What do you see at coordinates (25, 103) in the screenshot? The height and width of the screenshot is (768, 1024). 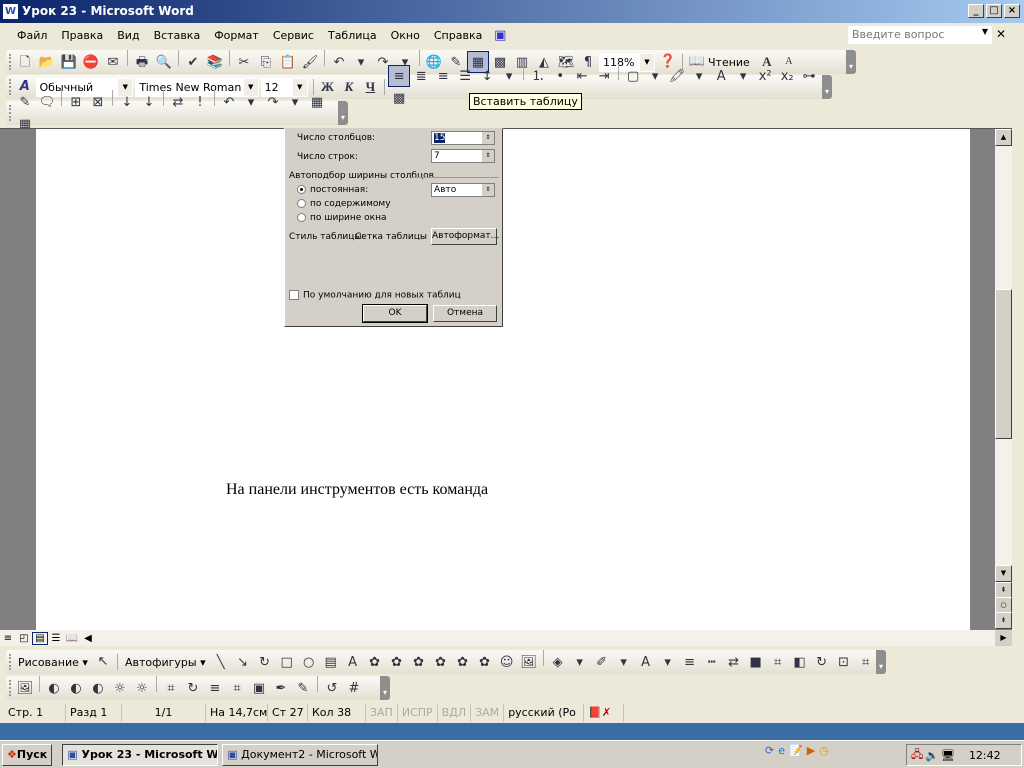 I see `edit-icon: ✎` at bounding box center [25, 103].